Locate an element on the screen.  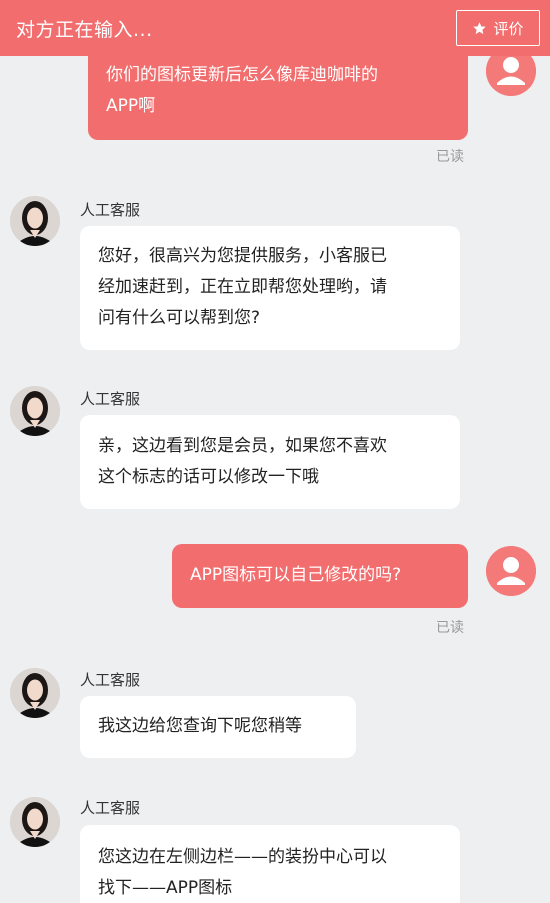
message-bubble-incoming: 我这边给您查询下呢您稍等 is located at coordinates (218, 727).